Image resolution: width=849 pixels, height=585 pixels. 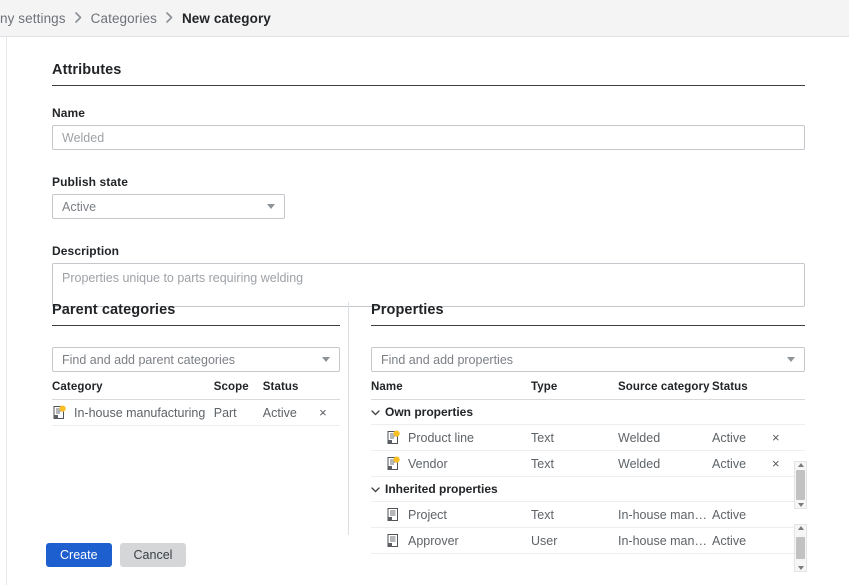 I want to click on table-row: Project Text In-house manuf... Active, so click(x=588, y=514).